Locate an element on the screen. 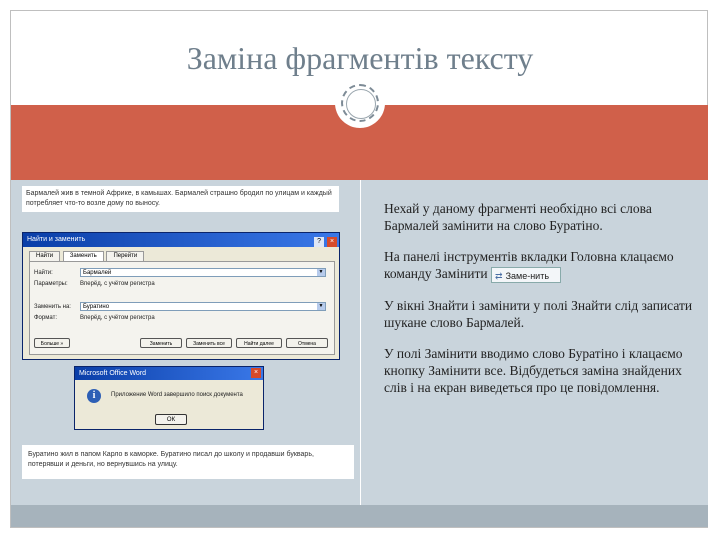 This screenshot has width=720, height=540. dialog-title: Найти и заменить is located at coordinates (56, 239).